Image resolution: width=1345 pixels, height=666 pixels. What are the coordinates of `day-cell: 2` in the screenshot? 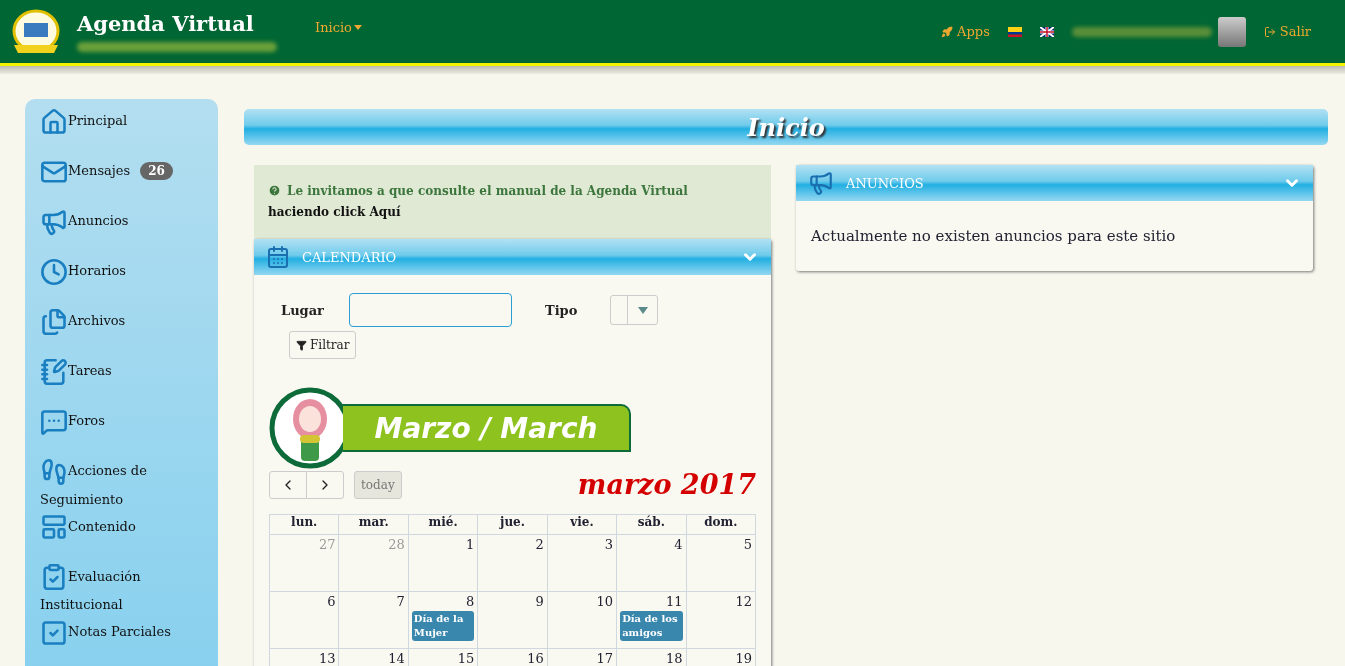 It's located at (513, 563).